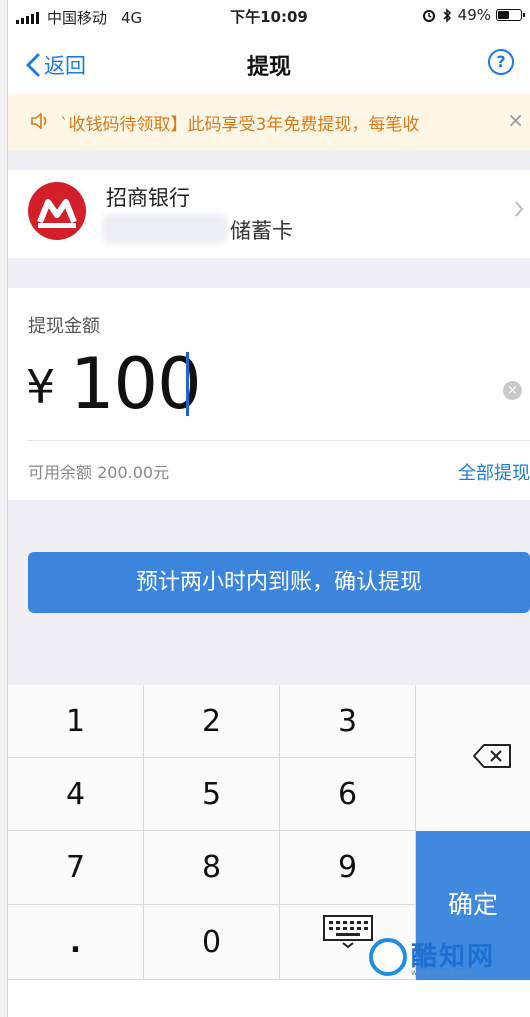 The image size is (530, 1017). Describe the element at coordinates (510, 15) in the screenshot. I see `battery-icon` at that location.